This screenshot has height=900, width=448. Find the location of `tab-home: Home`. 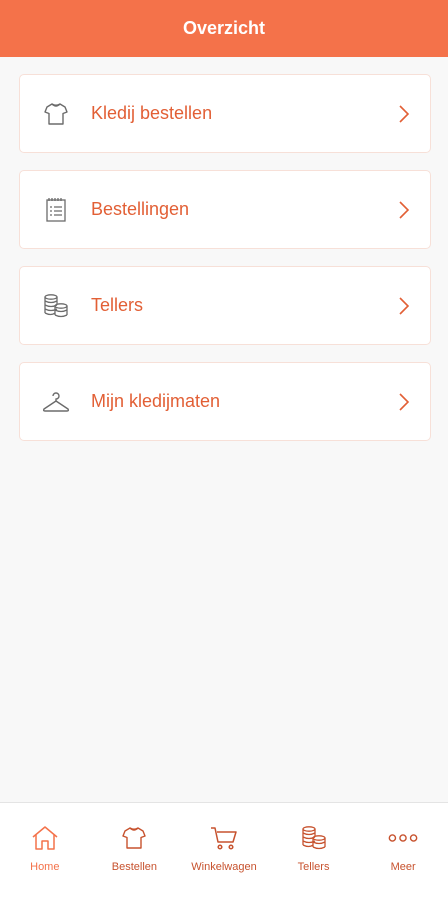

tab-home: Home is located at coordinates (45, 851).